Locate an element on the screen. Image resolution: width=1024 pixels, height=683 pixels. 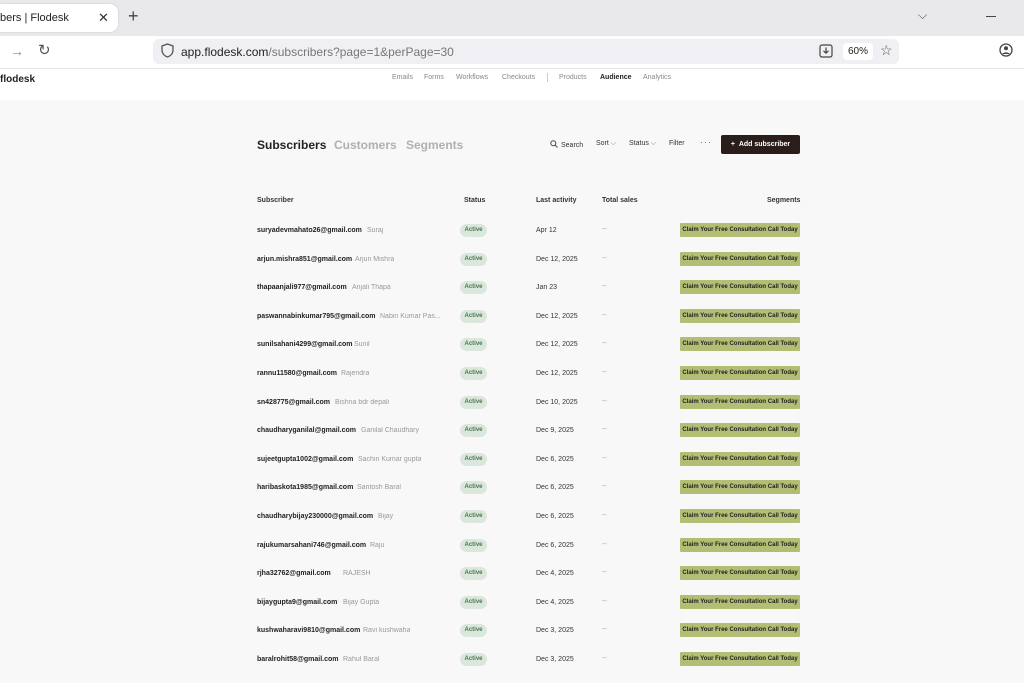
more-options-icon: ··· is located at coordinates (706, 142).